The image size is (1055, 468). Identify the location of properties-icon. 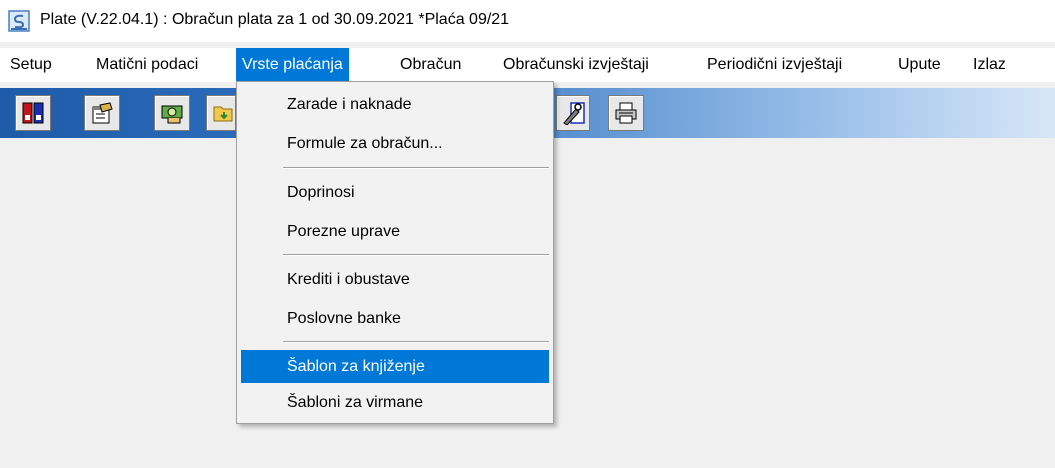
(102, 113).